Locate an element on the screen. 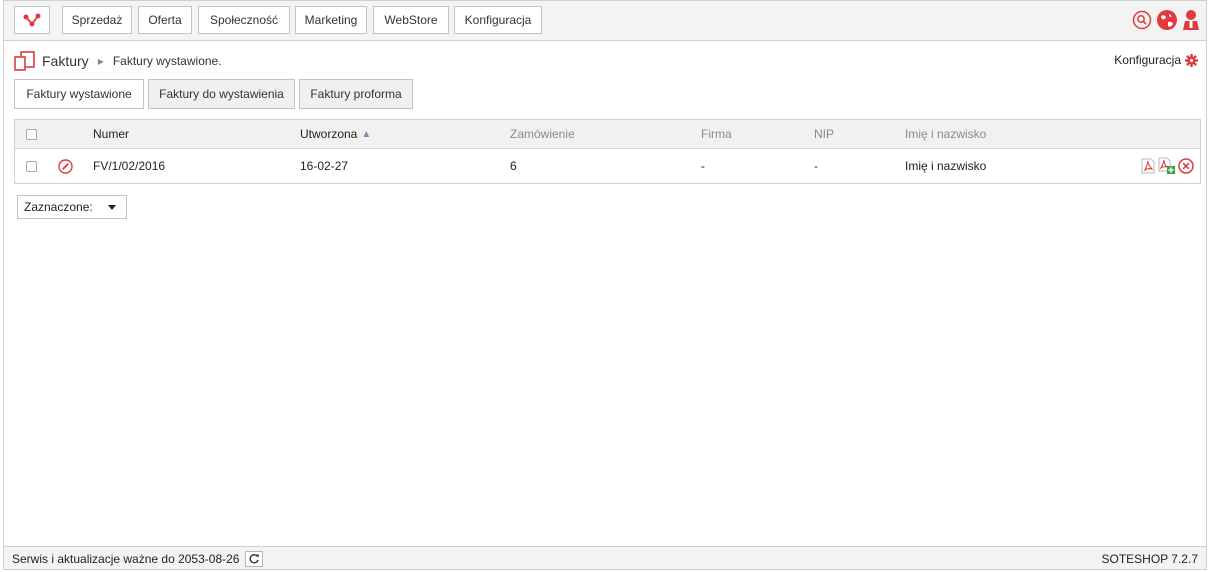  row-select-cell is located at coordinates (31, 166).